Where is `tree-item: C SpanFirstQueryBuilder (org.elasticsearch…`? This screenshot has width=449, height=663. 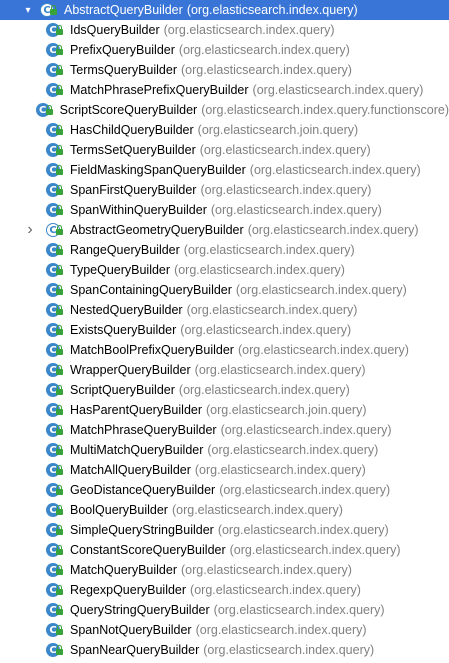 tree-item: C SpanFirstQueryBuilder (org.elasticsearch… is located at coordinates (224, 190).